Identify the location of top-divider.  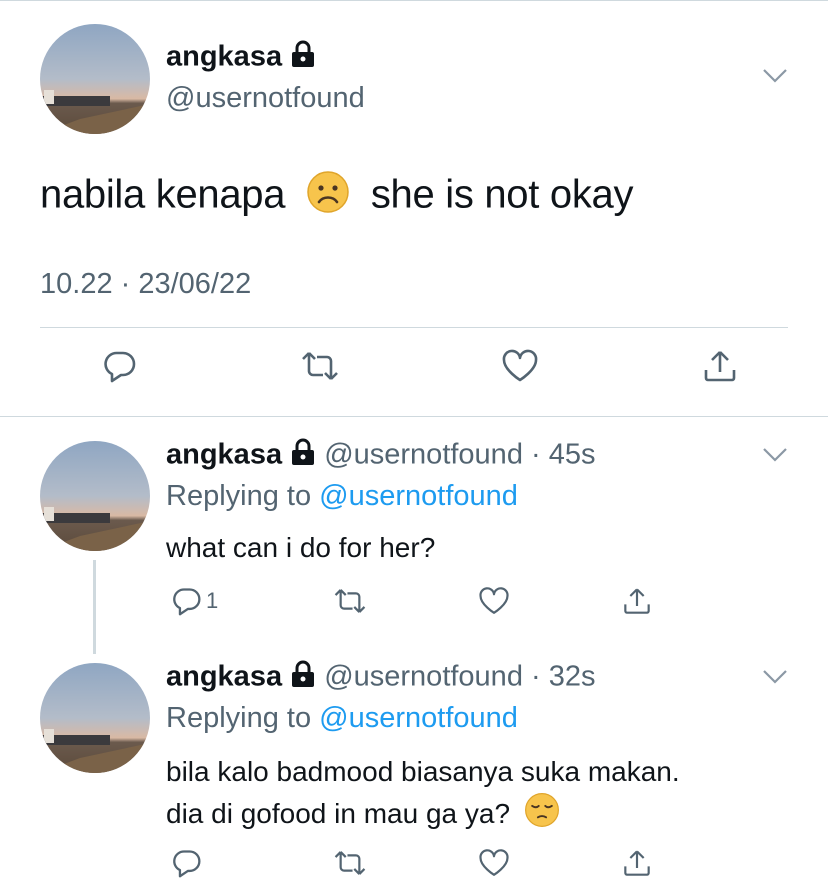
(414, 0).